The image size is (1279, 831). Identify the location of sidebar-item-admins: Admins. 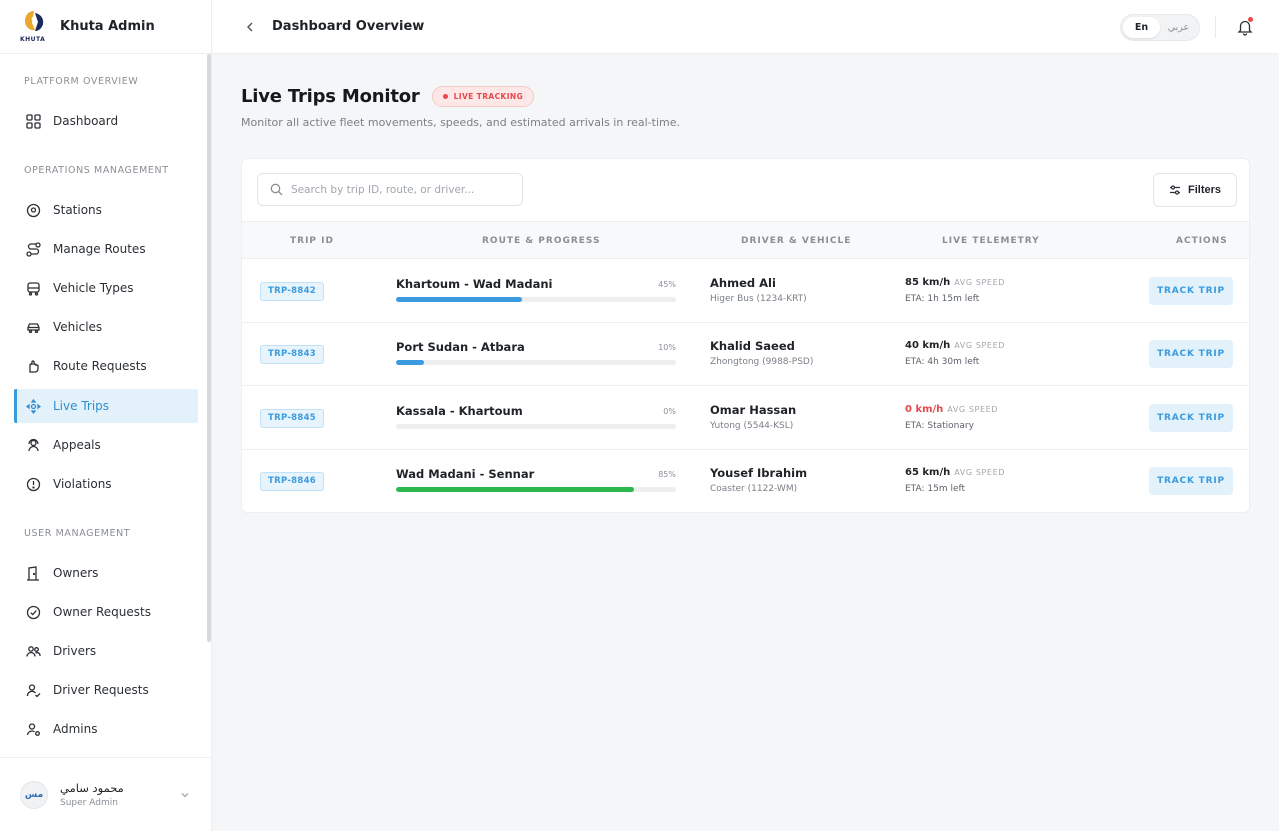
(106, 729).